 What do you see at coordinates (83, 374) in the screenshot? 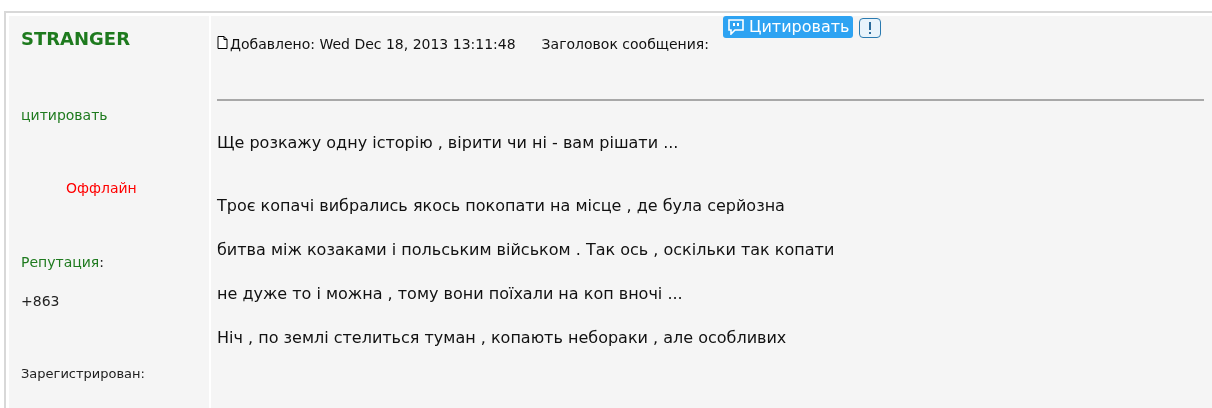
I see `registered-label: Зарегистрирован:` at bounding box center [83, 374].